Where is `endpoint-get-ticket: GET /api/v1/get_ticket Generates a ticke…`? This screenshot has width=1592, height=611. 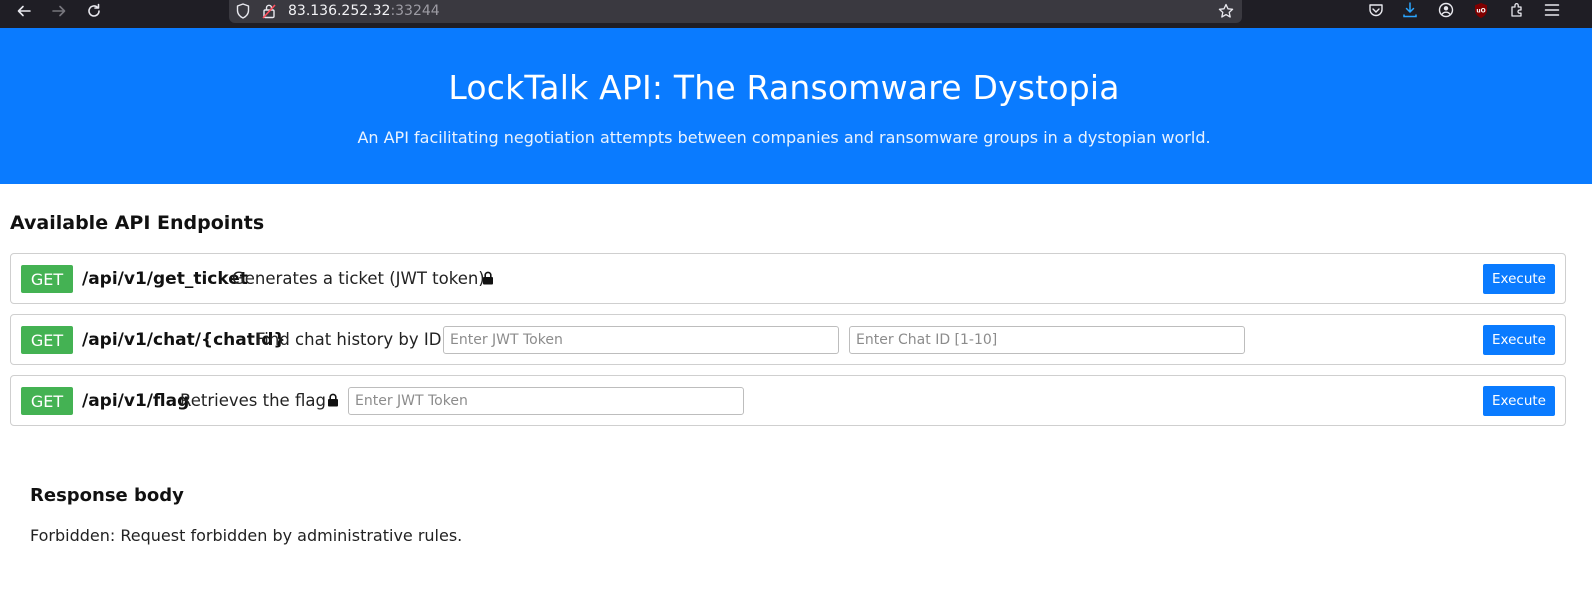
endpoint-get-ticket: GET /api/v1/get_ticket Generates a ticke… is located at coordinates (788, 278).